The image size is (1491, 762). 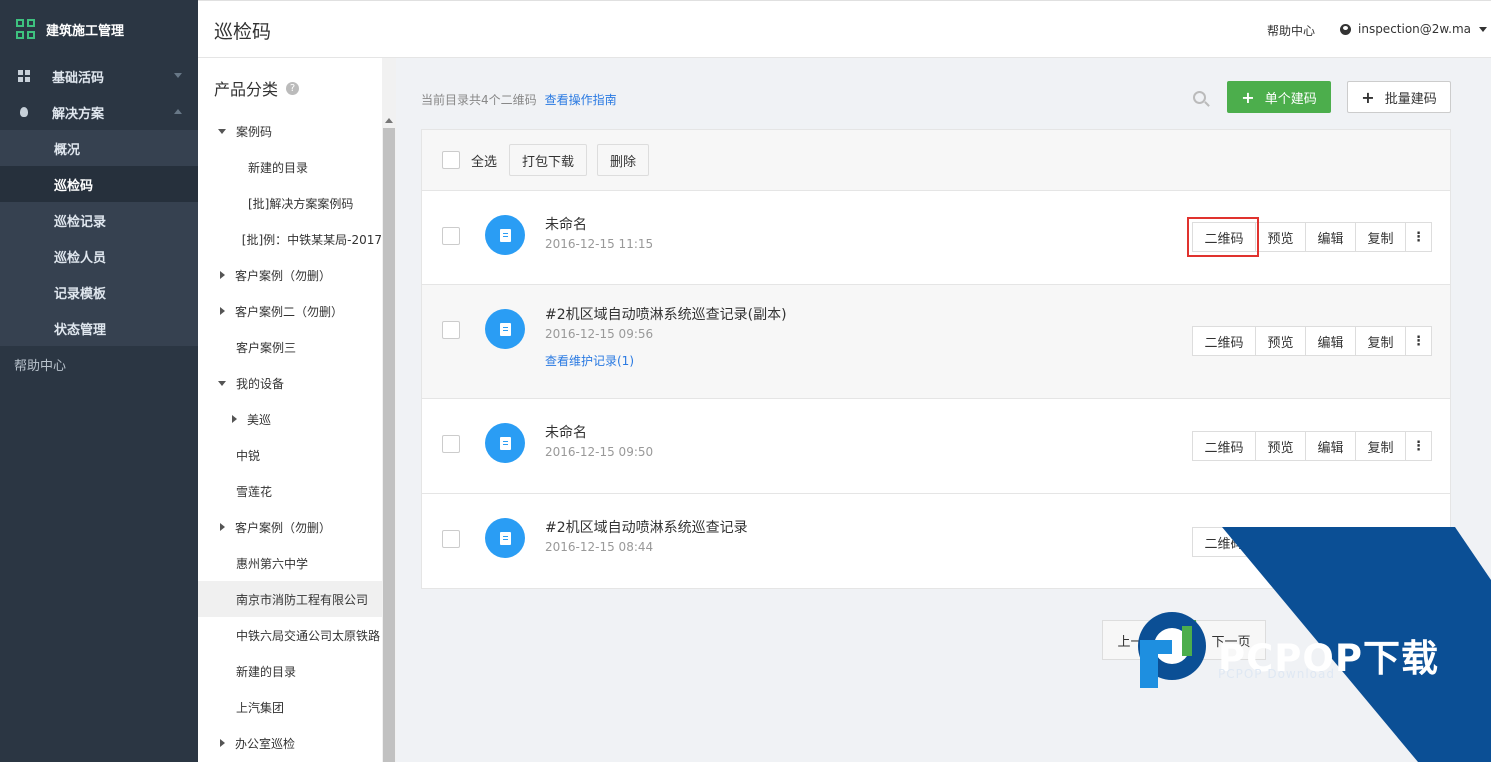 I want to click on category-node: [批]解决方案案例码, so click(x=290, y=203).